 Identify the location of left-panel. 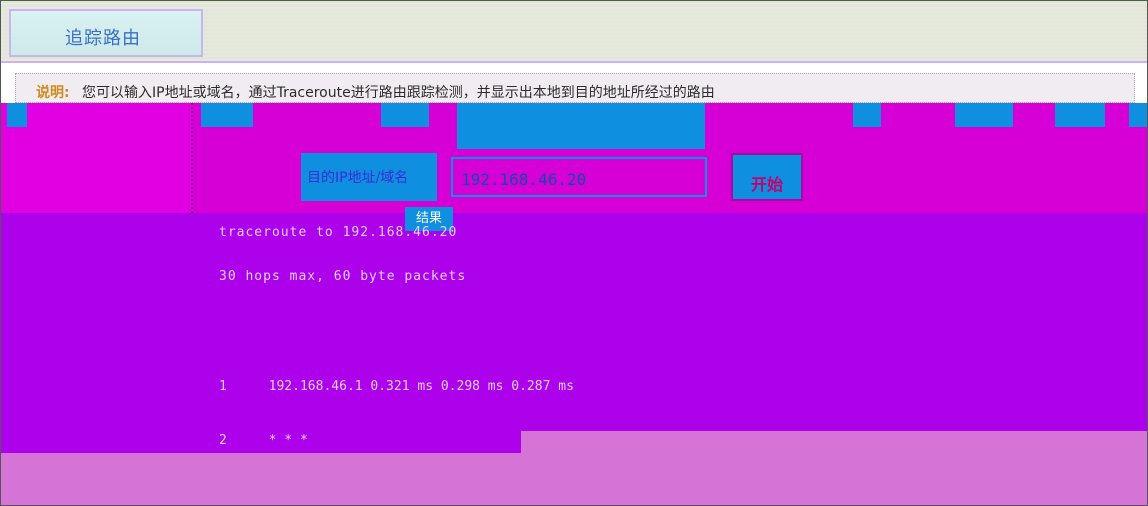
(97, 158).